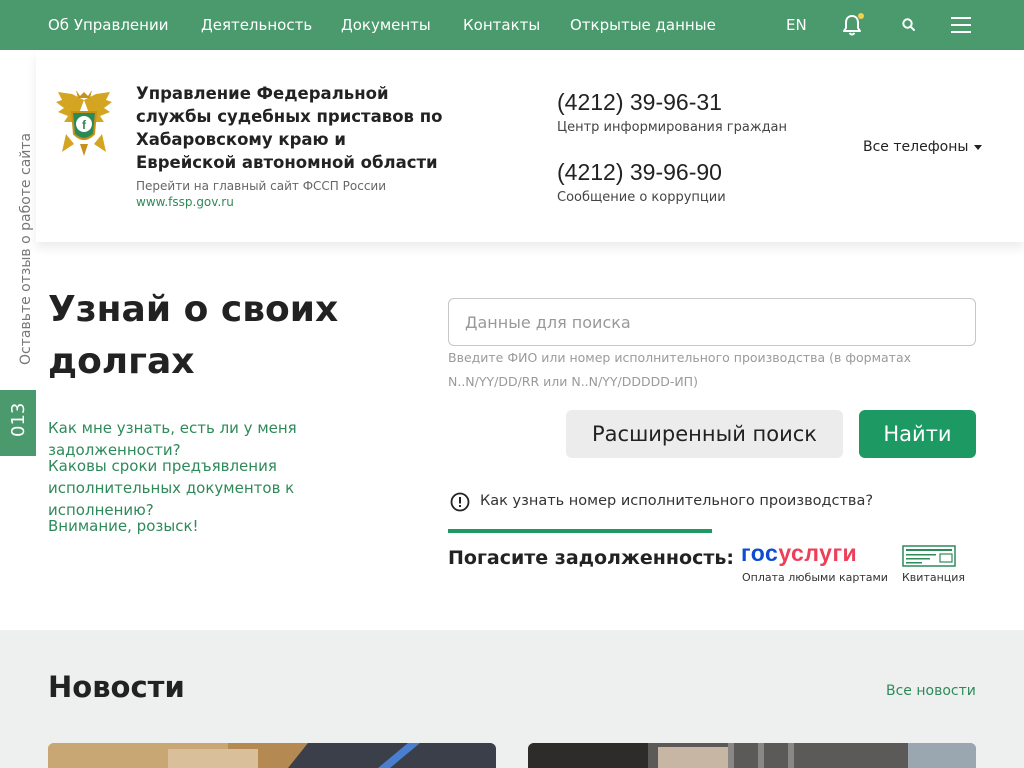 This screenshot has height=768, width=1024. Describe the element at coordinates (796, 25) in the screenshot. I see `language-switch: EN` at that location.